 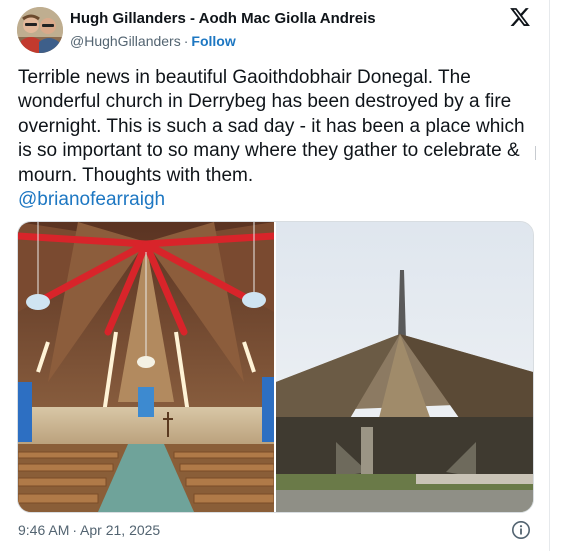 What do you see at coordinates (521, 530) in the screenshot?
I see `info-icon` at bounding box center [521, 530].